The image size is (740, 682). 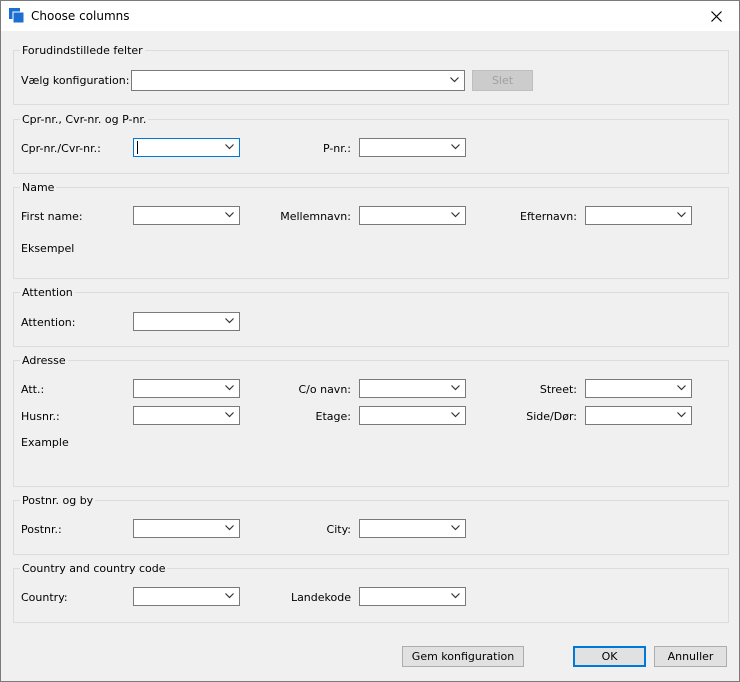 I want to click on close-icon, so click(x=716, y=16).